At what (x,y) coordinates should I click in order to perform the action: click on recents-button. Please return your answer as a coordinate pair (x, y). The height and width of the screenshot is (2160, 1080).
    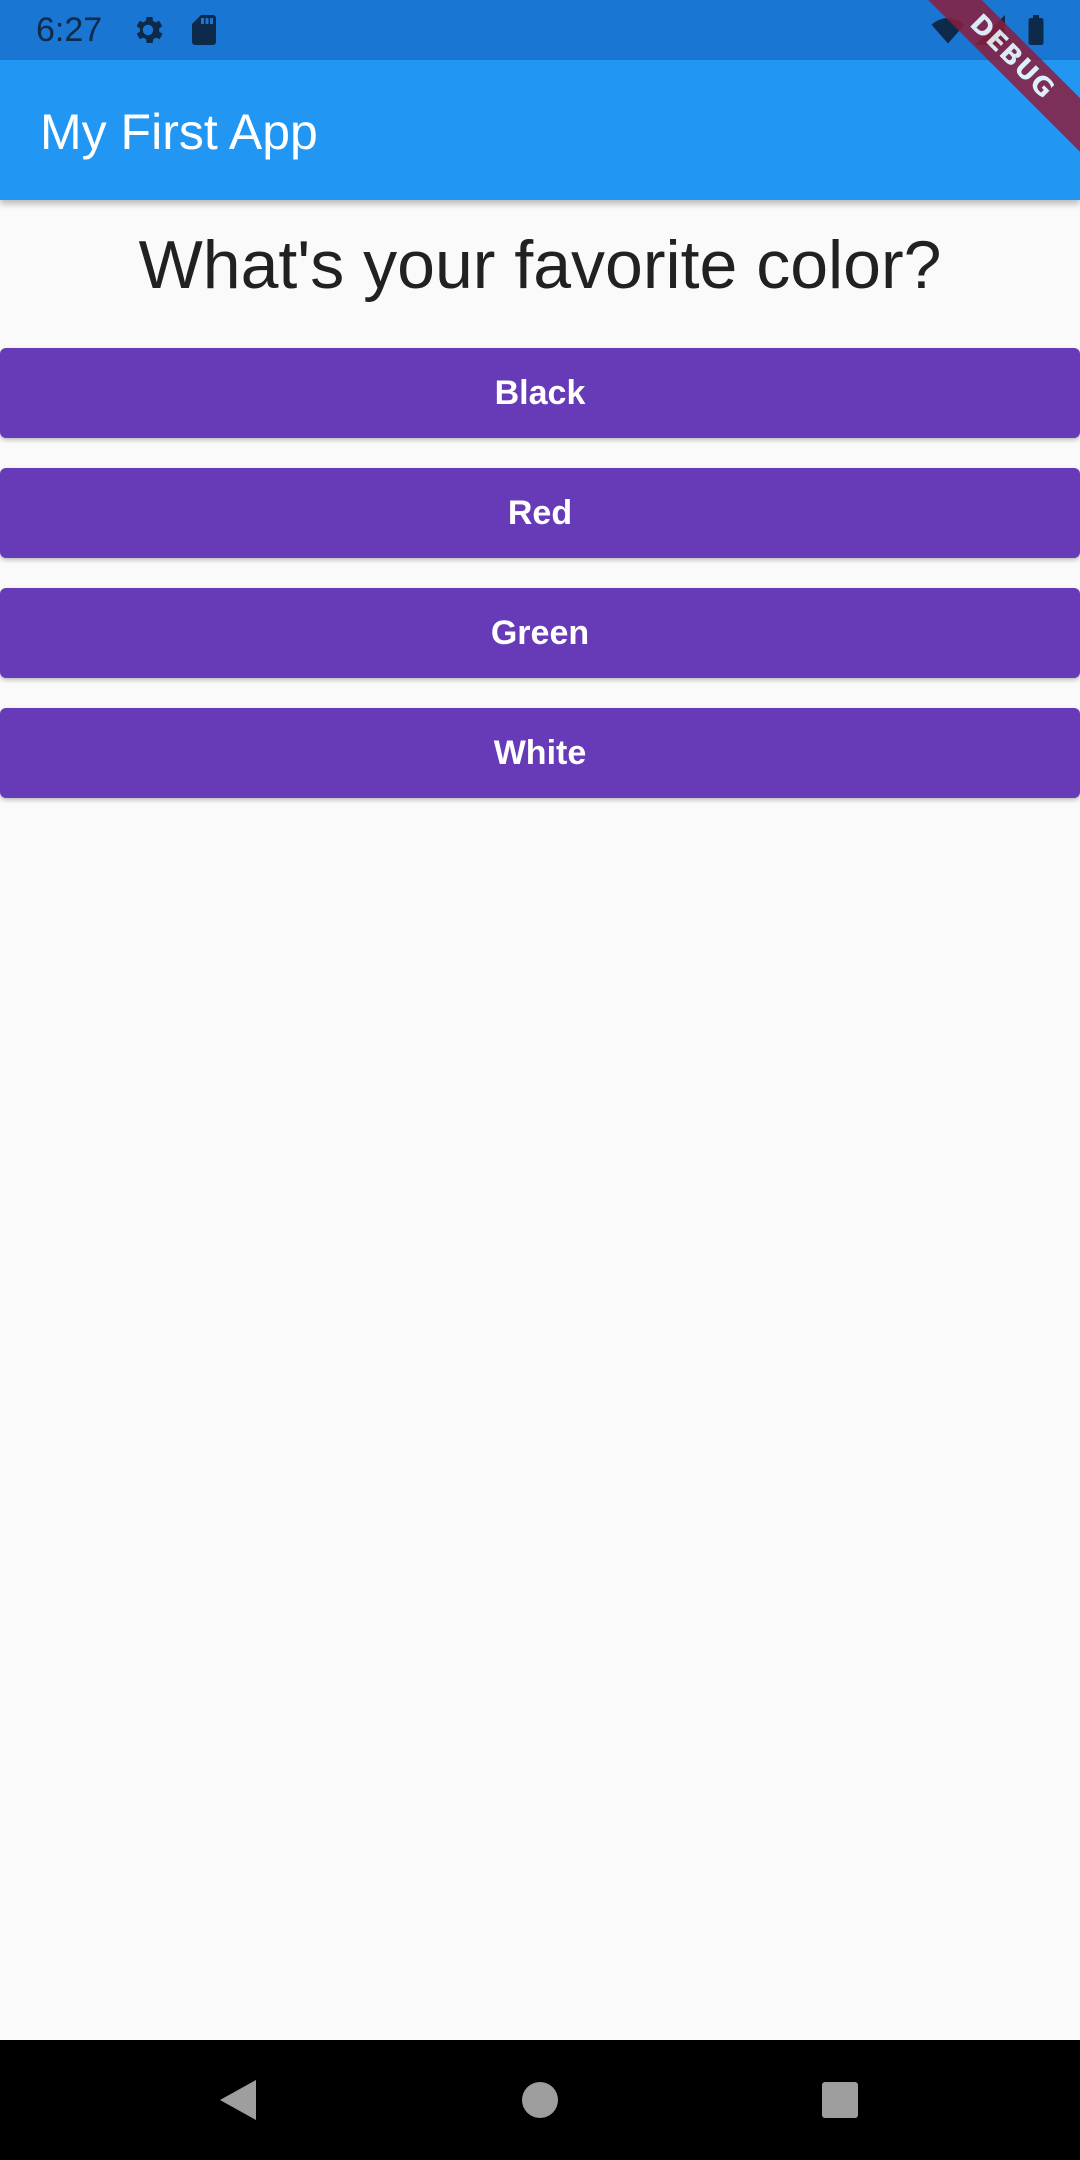
    Looking at the image, I should click on (840, 2100).